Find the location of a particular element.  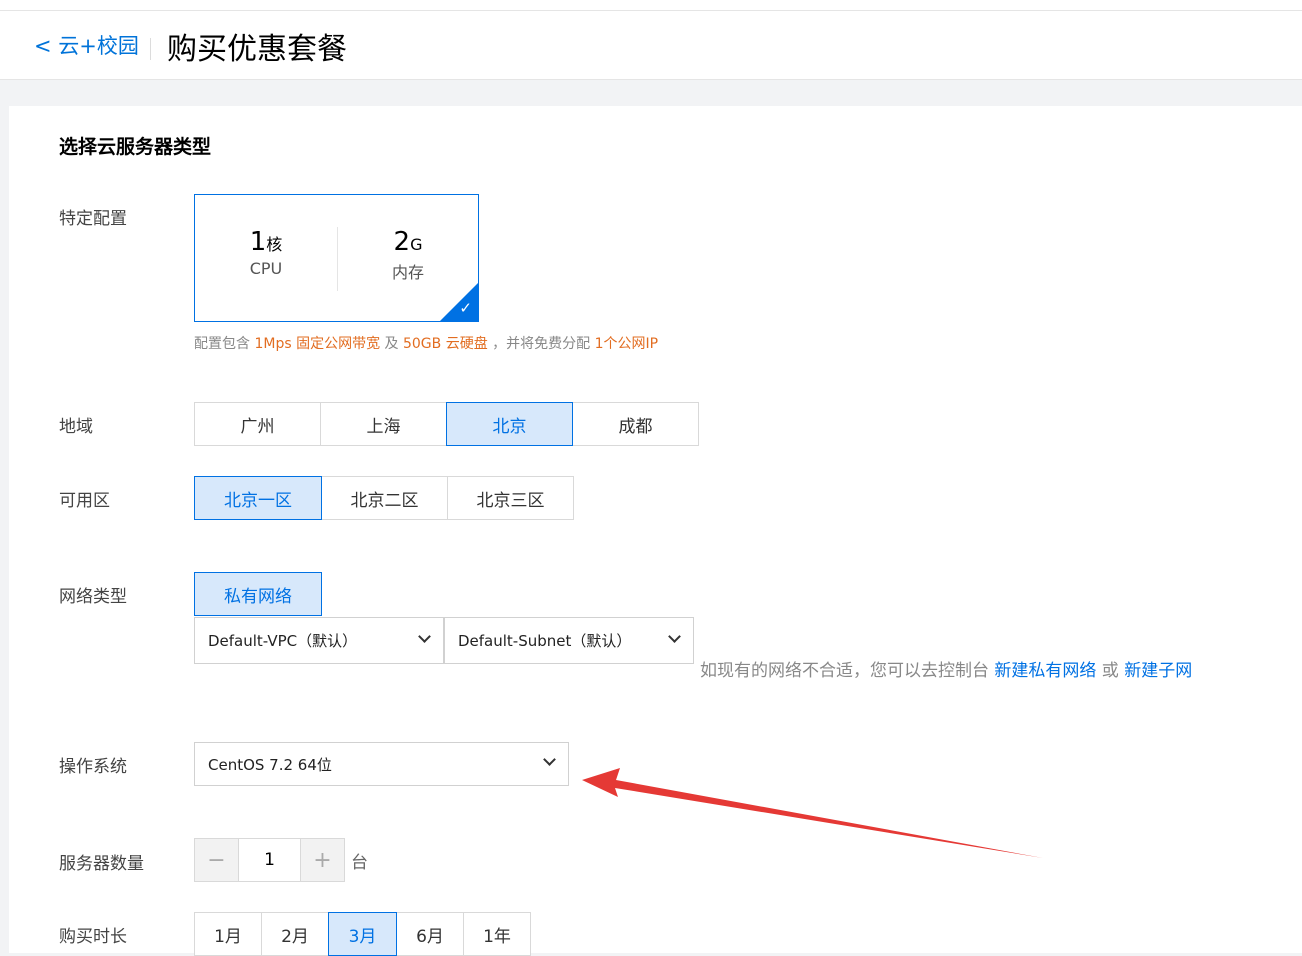

subnet-select: Default-Subnet（默认） is located at coordinates (569, 640).